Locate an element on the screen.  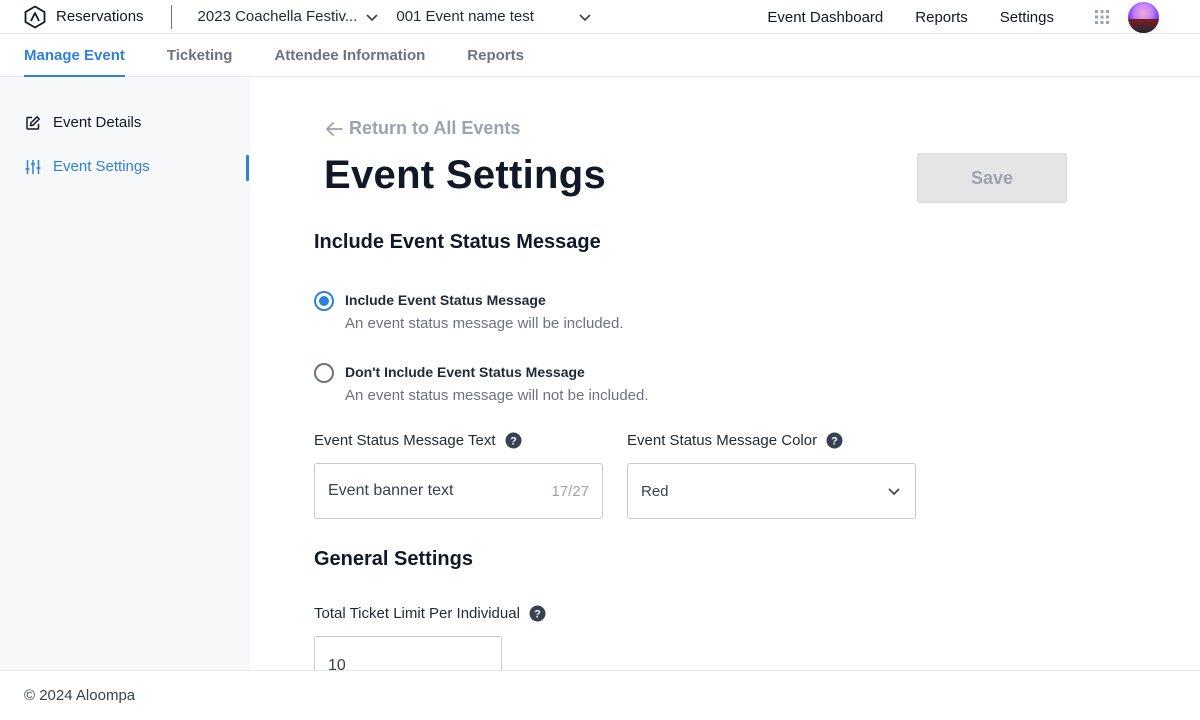
status-color-value: Red is located at coordinates (655, 491).